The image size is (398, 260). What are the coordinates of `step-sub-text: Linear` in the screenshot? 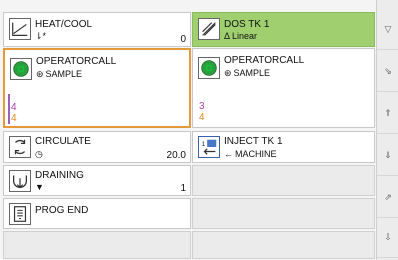 It's located at (245, 36).